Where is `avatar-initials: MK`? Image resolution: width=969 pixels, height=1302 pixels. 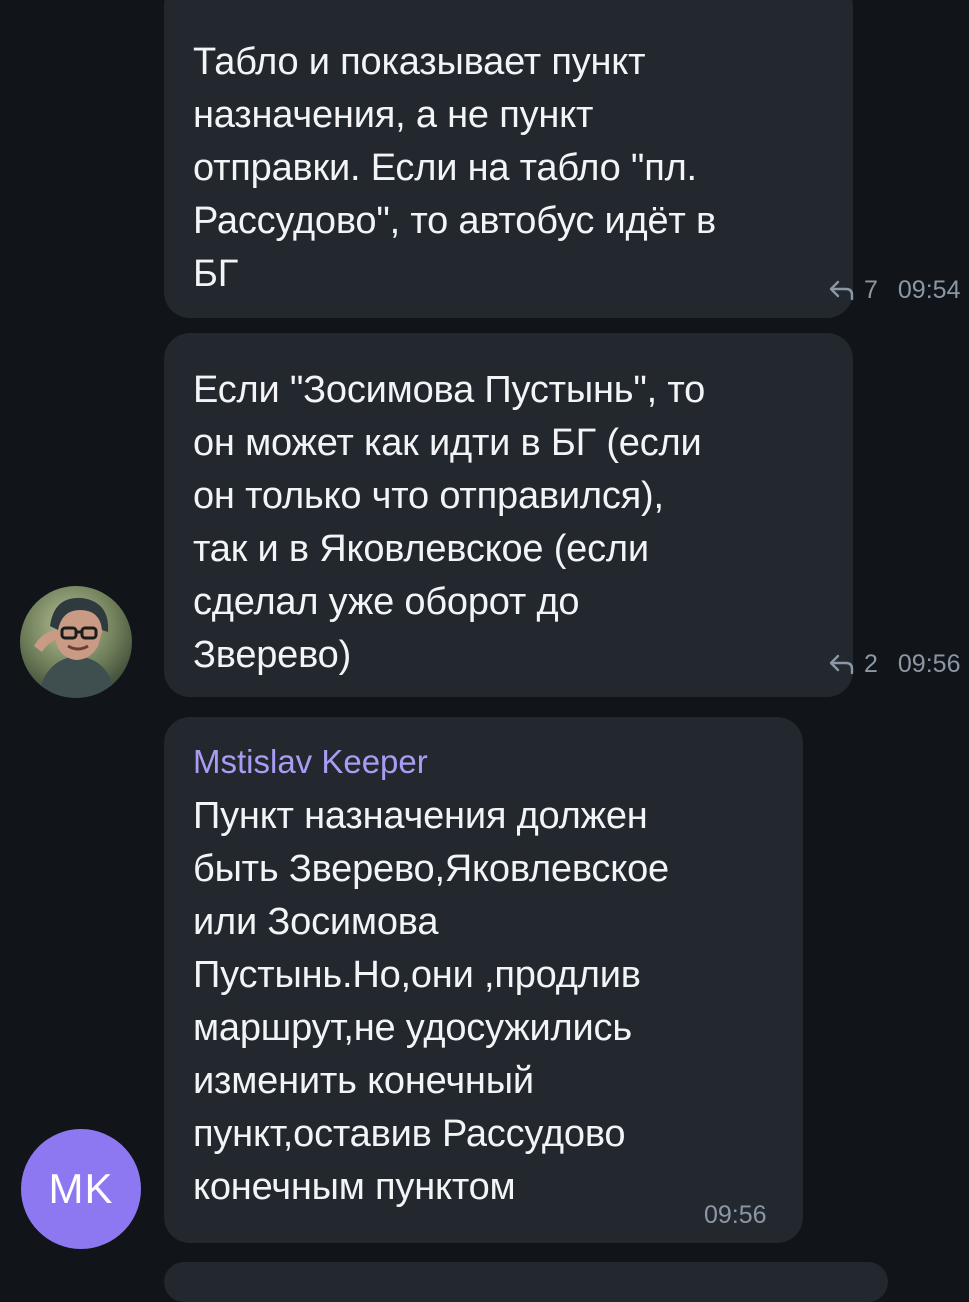
avatar-initials: MK is located at coordinates (81, 1189).